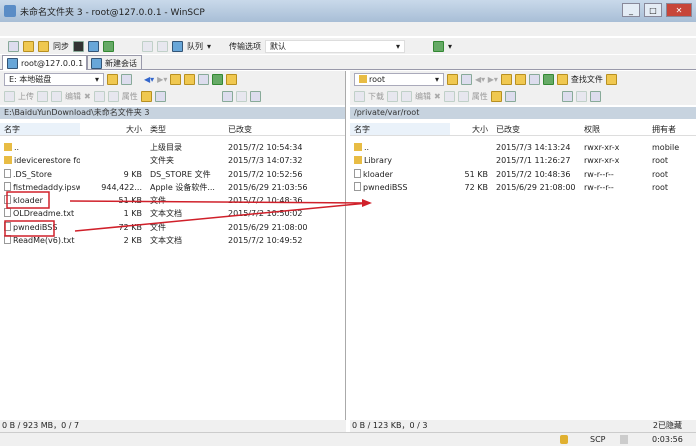 The height and width of the screenshot is (446, 696). Describe the element at coordinates (221, 217) in the screenshot. I see `arrow-pwnedibss` at that location.